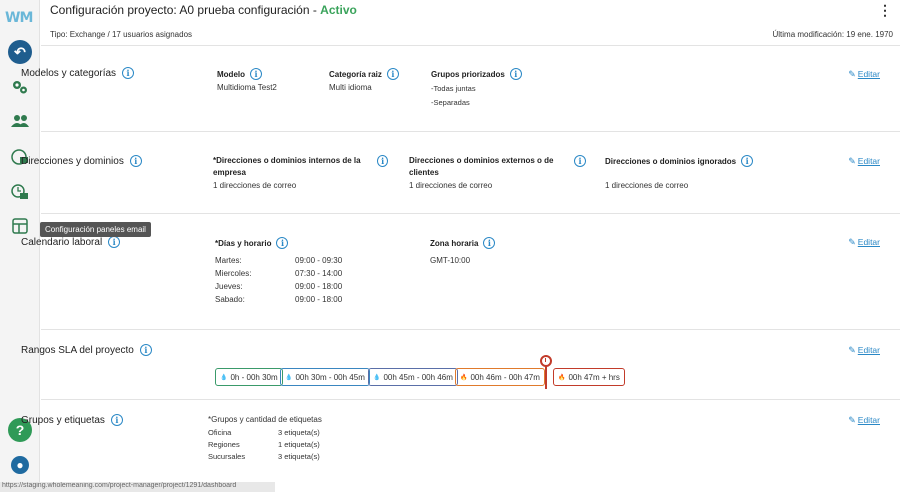 The image size is (900, 492). I want to click on sla-range-chip: 🔥 00h 46m - 00h 47m, so click(500, 377).